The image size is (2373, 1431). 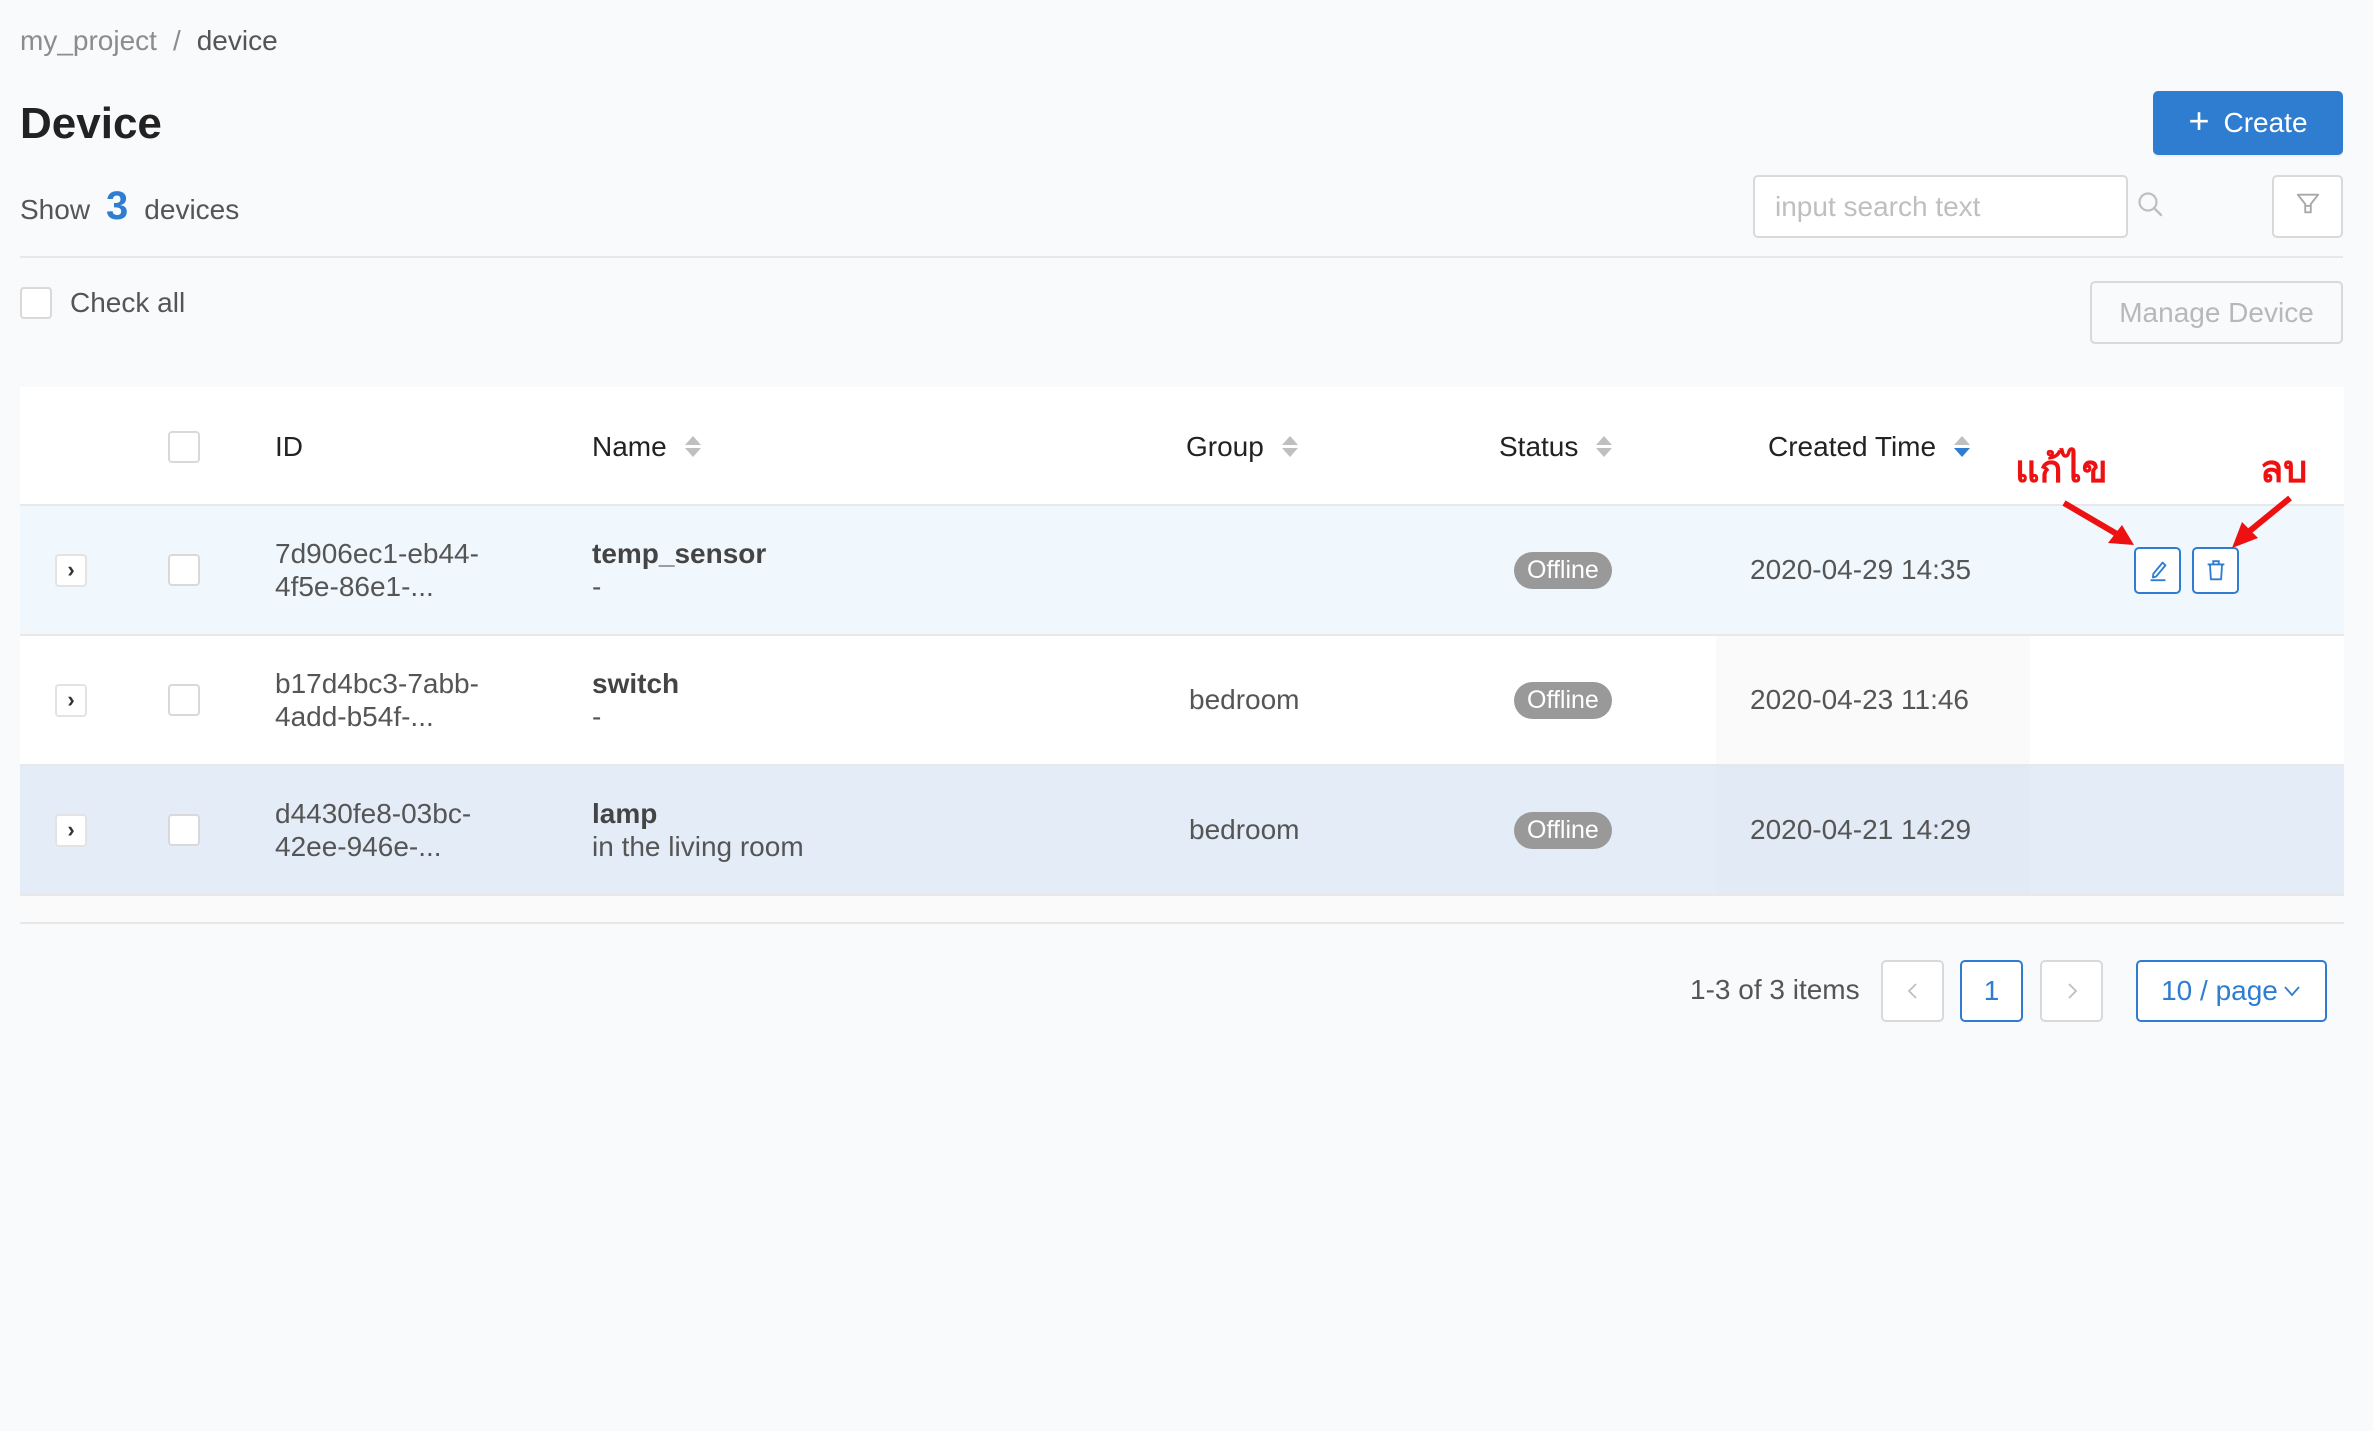 What do you see at coordinates (1861, 569) in the screenshot?
I see `created-time: 2020-04-29 14:35` at bounding box center [1861, 569].